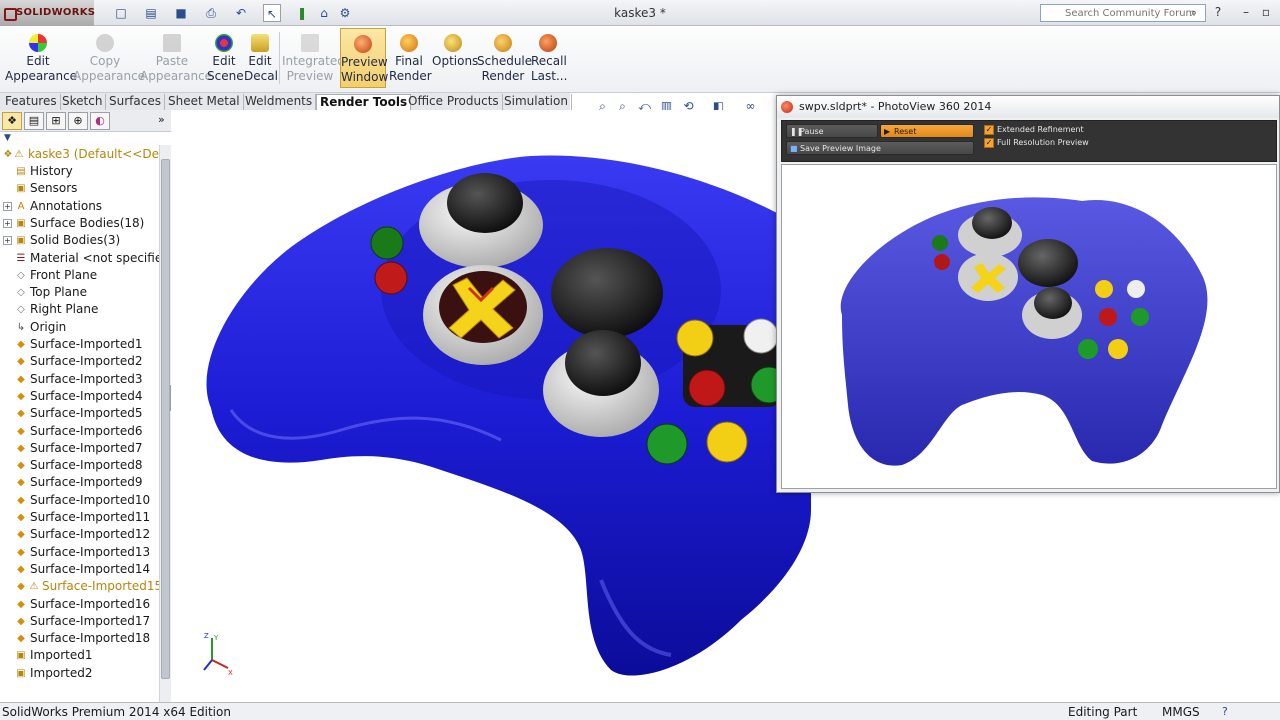  I want to click on tree-item: ◆ Surface-Imported12, so click(79, 534).